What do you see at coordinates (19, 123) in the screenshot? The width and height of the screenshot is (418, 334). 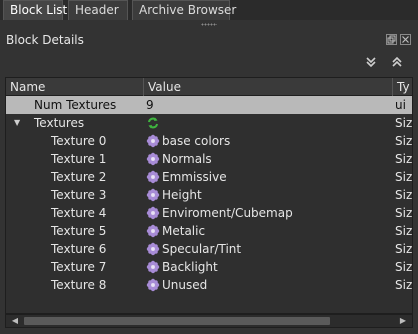 I see `expand-arrow-icon: ▼` at bounding box center [19, 123].